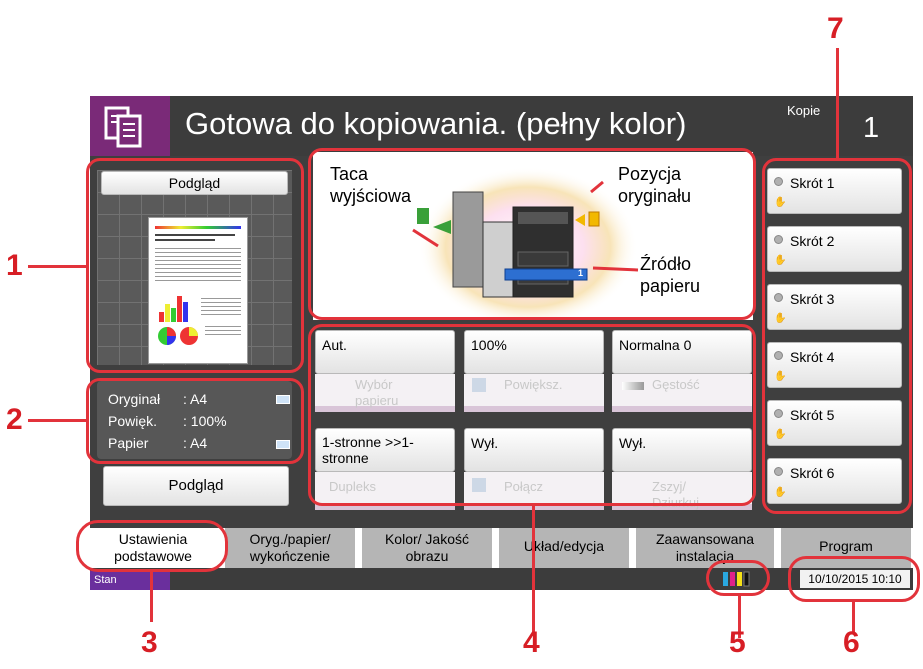 Image resolution: width=923 pixels, height=669 pixels. I want to click on callout-ring-device, so click(532, 234).